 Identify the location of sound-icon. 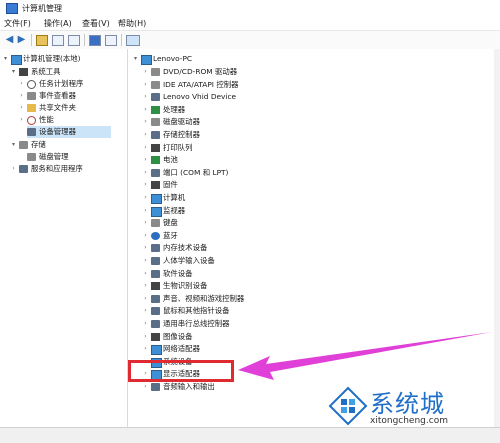
(155, 298).